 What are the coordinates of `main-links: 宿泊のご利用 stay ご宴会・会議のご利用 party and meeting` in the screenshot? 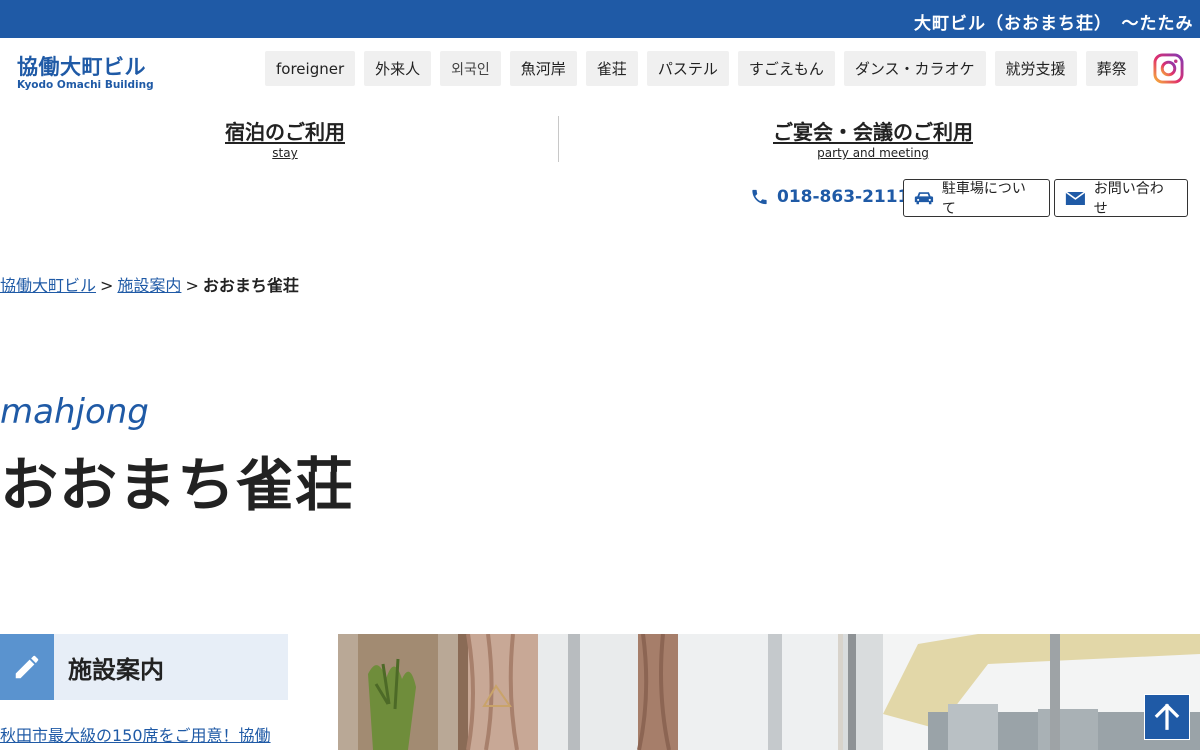 It's located at (600, 139).